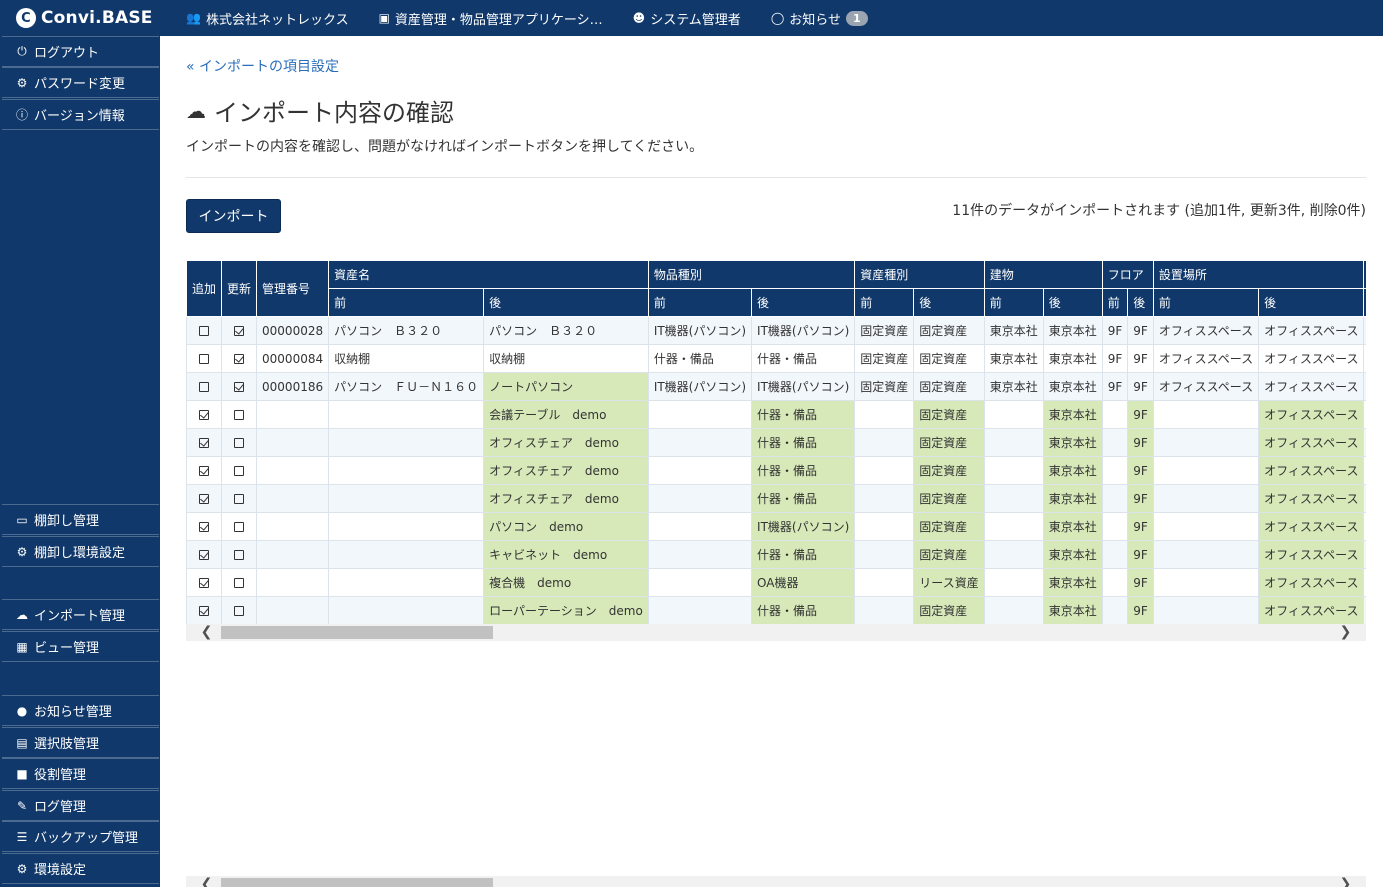  What do you see at coordinates (80, 836) in the screenshot?
I see `sidebar-item-backup: ☰ バックアップ管理` at bounding box center [80, 836].